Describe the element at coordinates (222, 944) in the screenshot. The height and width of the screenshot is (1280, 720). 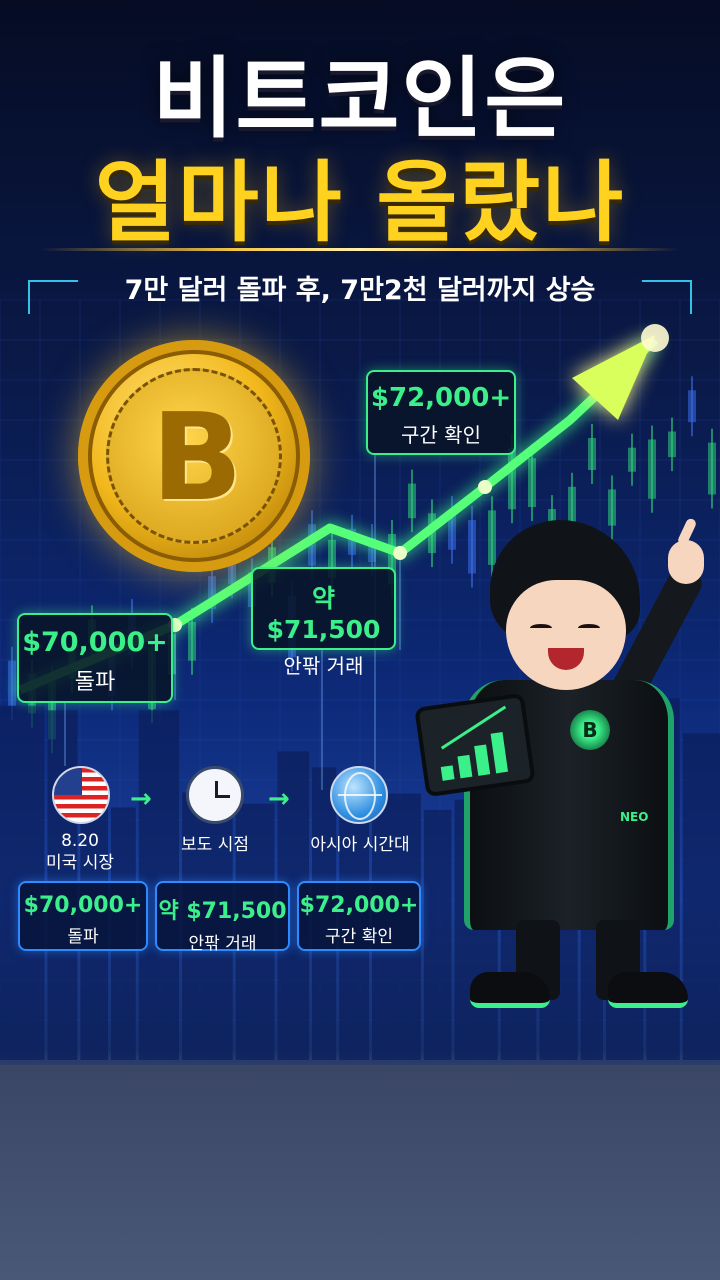
I see `card-label: 안팎 거래` at that location.